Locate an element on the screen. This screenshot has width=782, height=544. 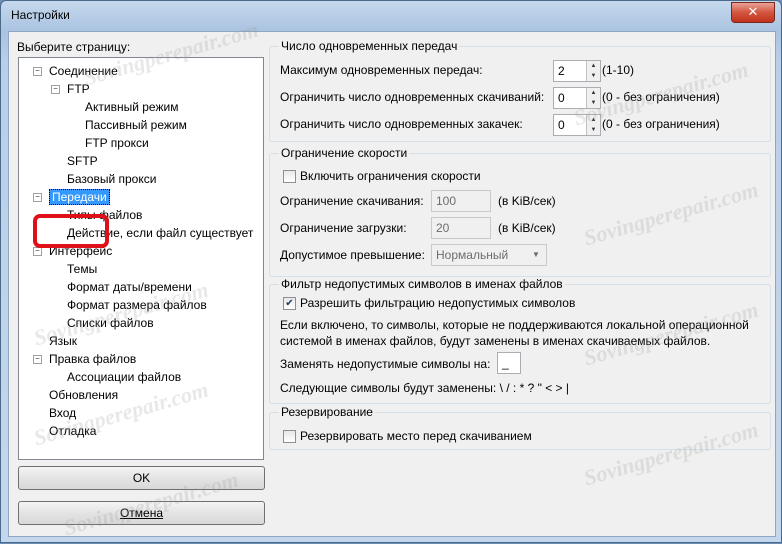
max-transfers-value: 2 is located at coordinates (561, 71).